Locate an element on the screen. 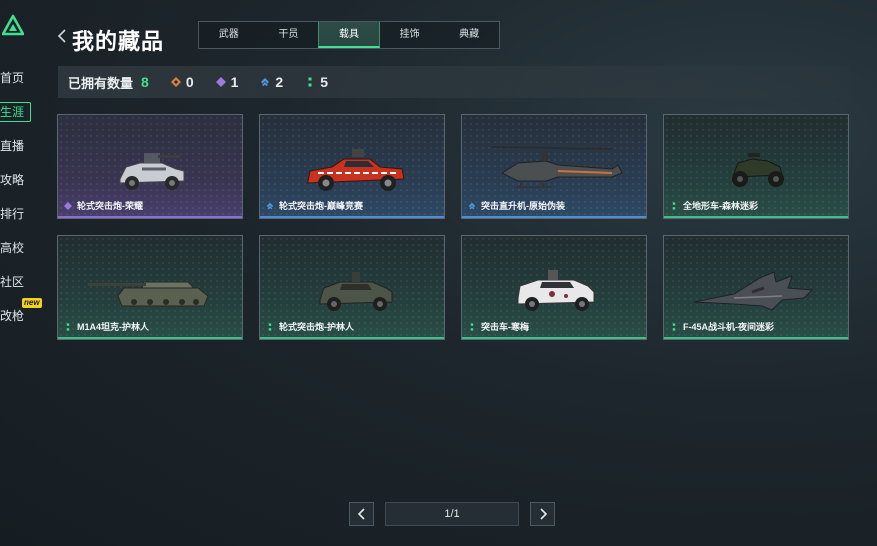  vehicle-name: 轮式突击炮-巅峰竞赛 is located at coordinates (314, 205).